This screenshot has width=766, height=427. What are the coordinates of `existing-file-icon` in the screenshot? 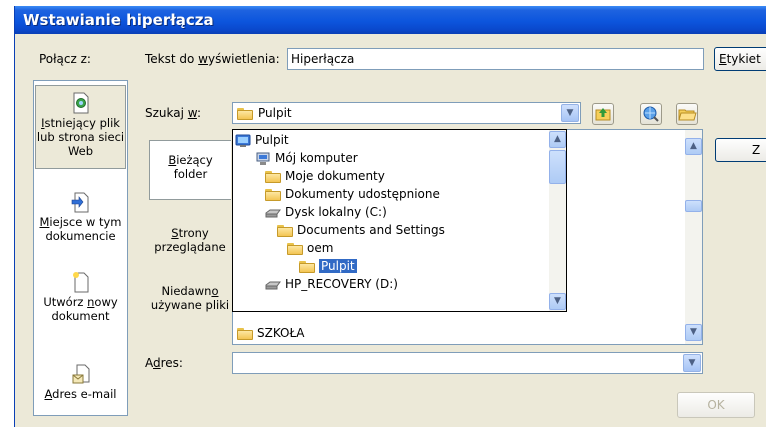 It's located at (80, 103).